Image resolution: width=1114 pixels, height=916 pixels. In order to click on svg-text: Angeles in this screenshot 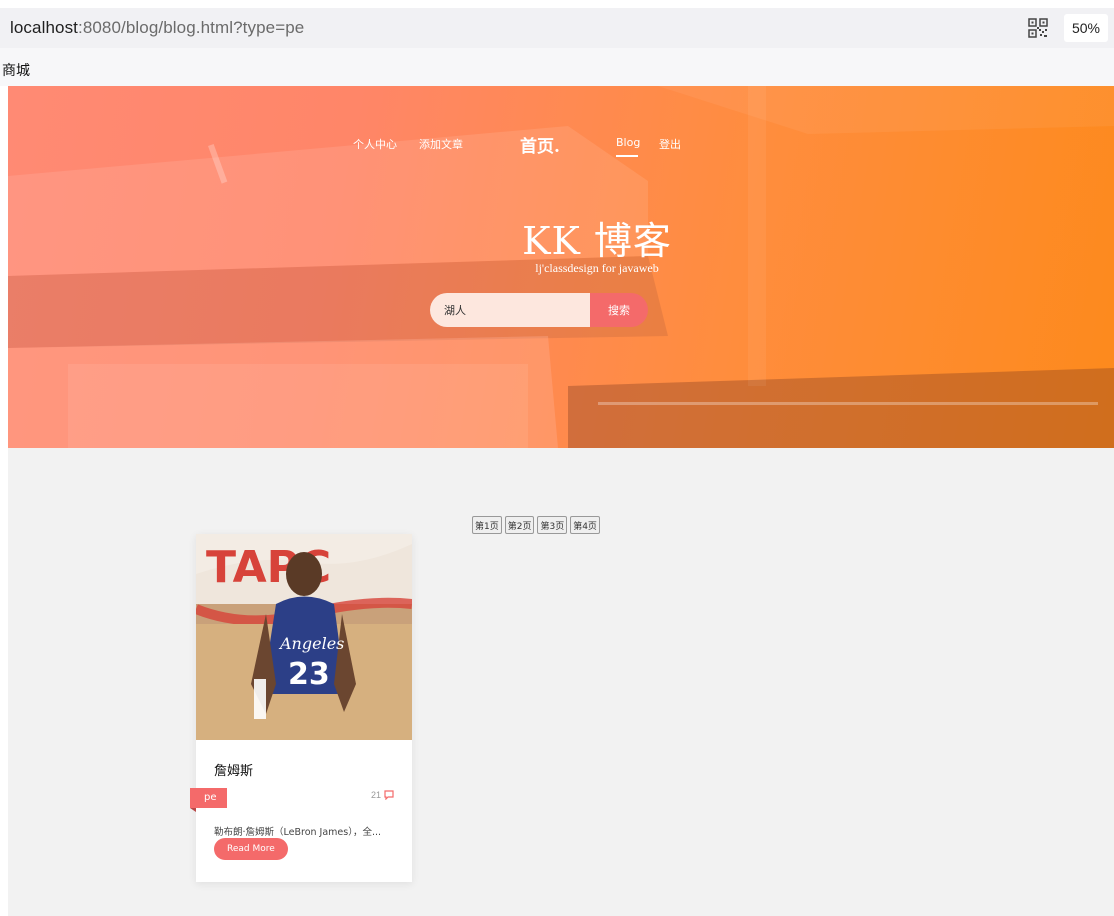, I will do `click(311, 643)`.